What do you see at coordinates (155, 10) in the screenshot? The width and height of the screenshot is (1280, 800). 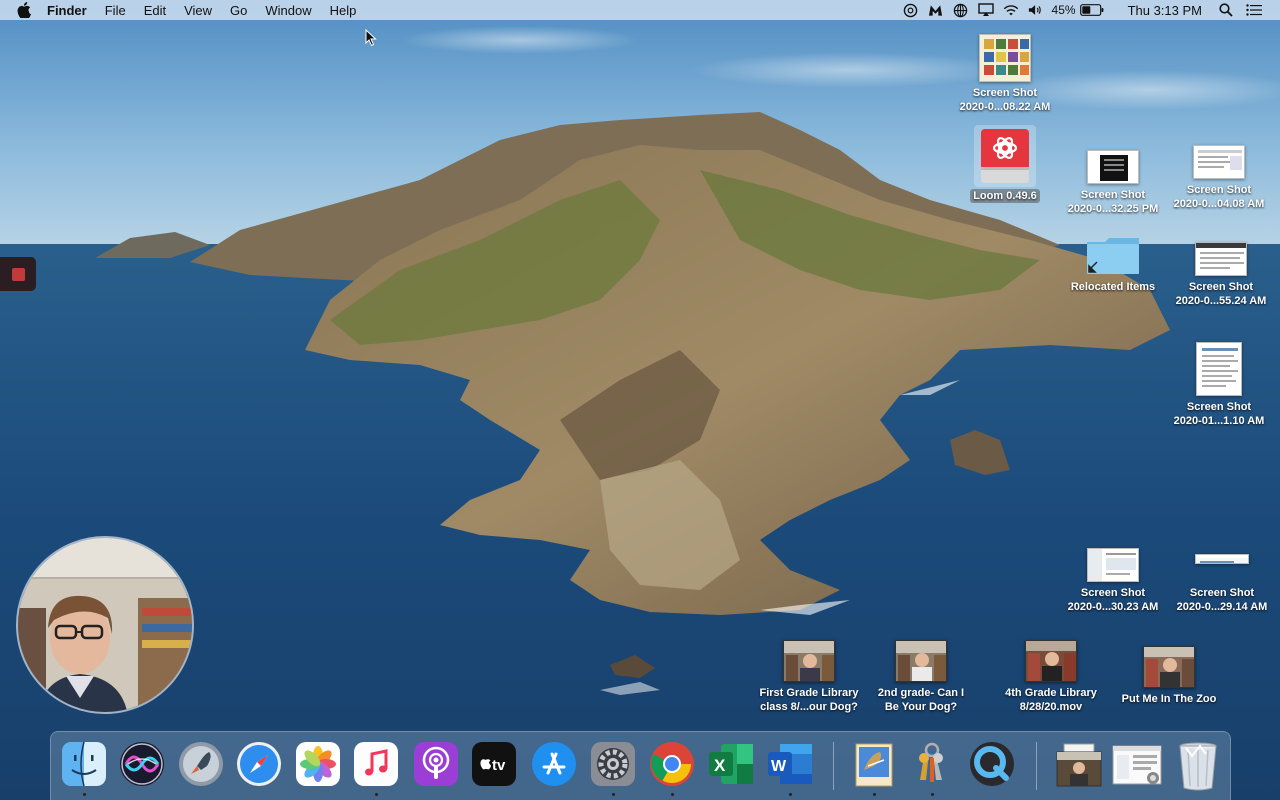 I see `menu-edit: Edit` at bounding box center [155, 10].